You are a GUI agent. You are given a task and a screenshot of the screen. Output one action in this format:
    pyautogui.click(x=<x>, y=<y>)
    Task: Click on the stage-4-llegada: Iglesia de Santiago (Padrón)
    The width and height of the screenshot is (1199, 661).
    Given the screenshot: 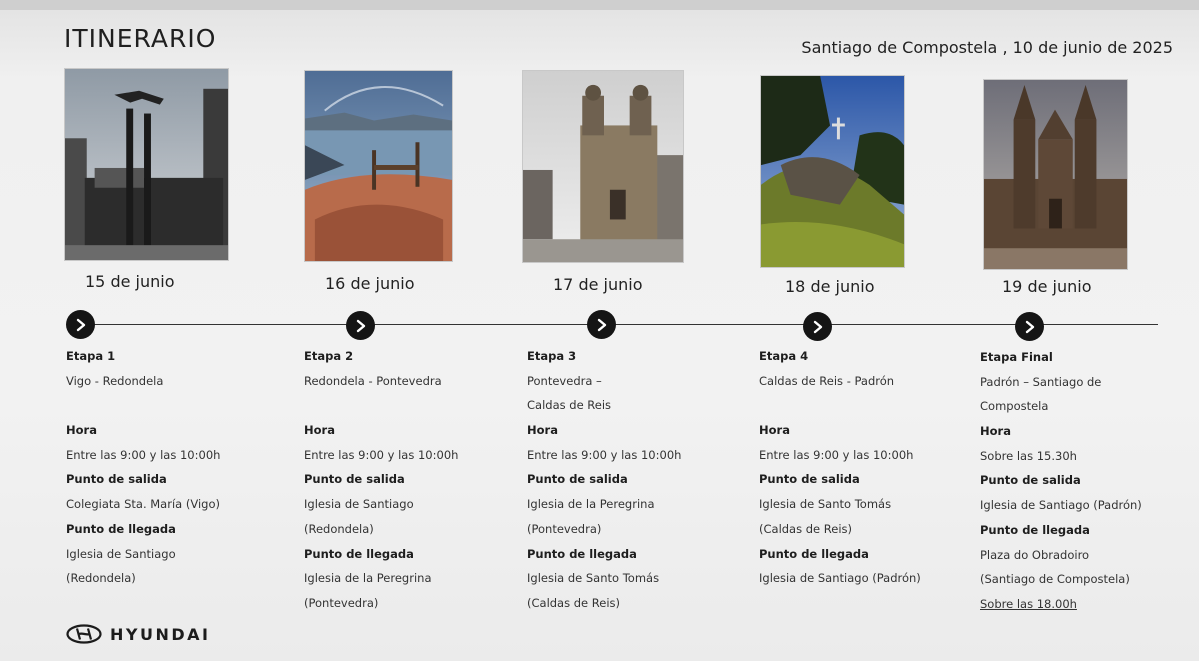 What is the action you would take?
    pyautogui.click(x=840, y=578)
    